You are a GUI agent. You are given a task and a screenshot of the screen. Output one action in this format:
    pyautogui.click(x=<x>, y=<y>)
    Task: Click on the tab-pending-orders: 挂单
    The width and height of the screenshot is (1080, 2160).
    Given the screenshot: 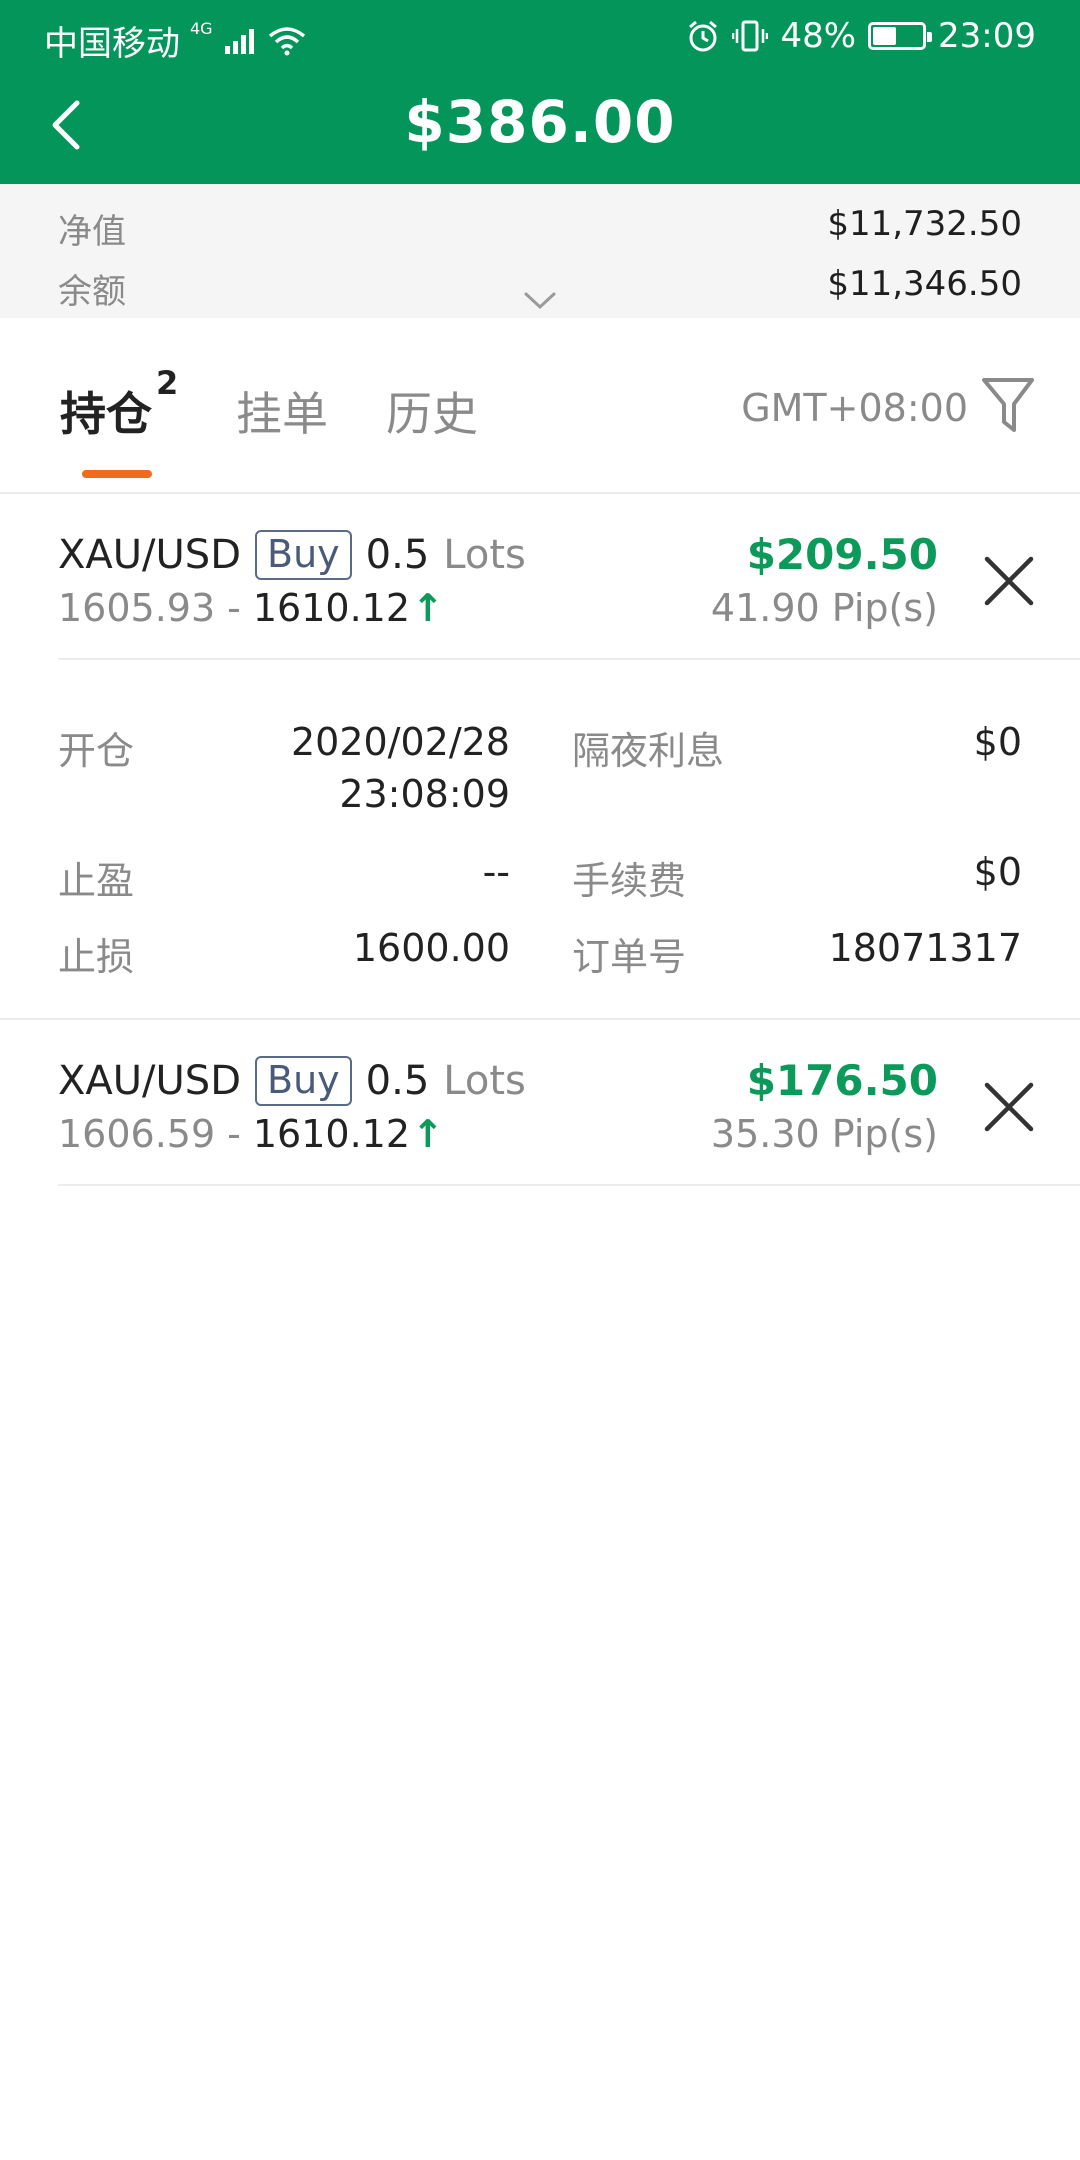 What is the action you would take?
    pyautogui.click(x=282, y=411)
    